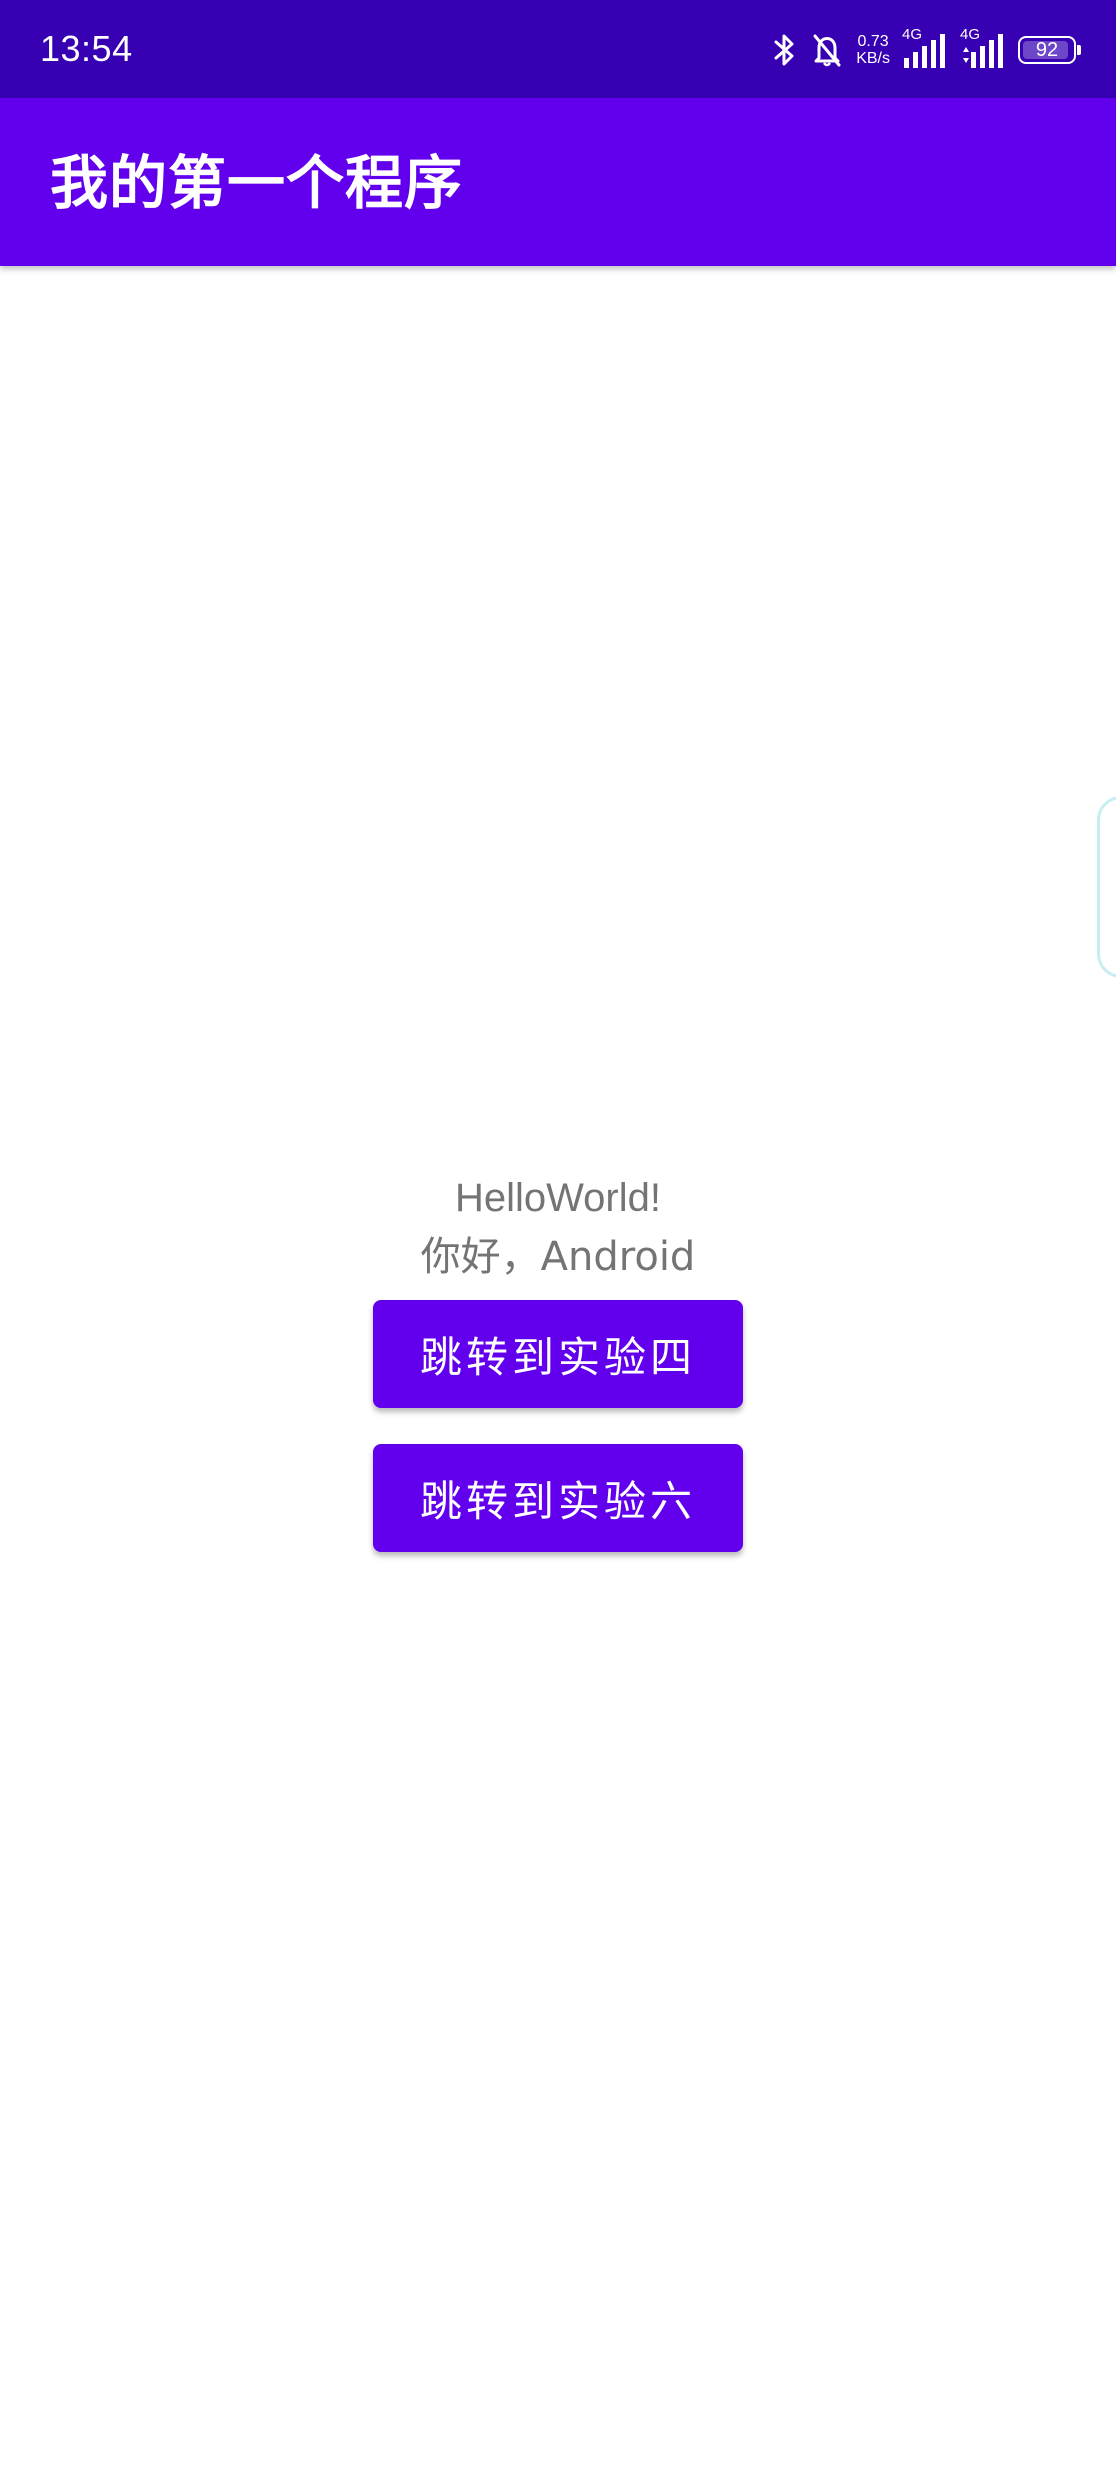 The image size is (1116, 2480). What do you see at coordinates (558, 1257) in the screenshot?
I see `hello-android-text: 你好，Android` at bounding box center [558, 1257].